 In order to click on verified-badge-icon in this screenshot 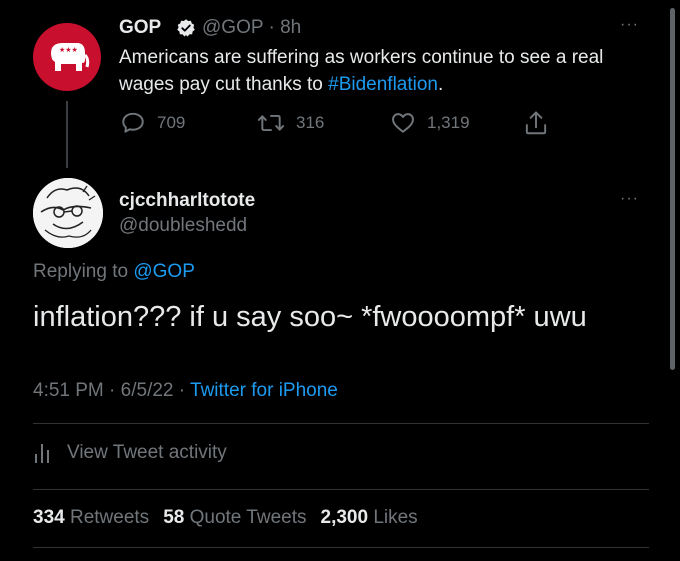, I will do `click(186, 28)`.